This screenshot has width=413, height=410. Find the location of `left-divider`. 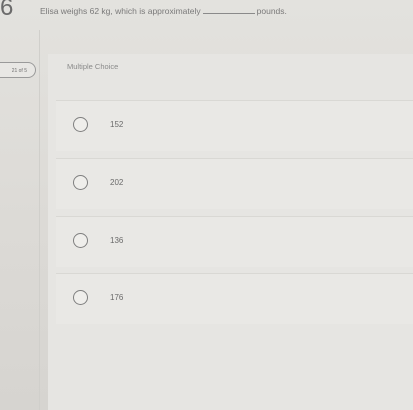

left-divider is located at coordinates (39, 220).